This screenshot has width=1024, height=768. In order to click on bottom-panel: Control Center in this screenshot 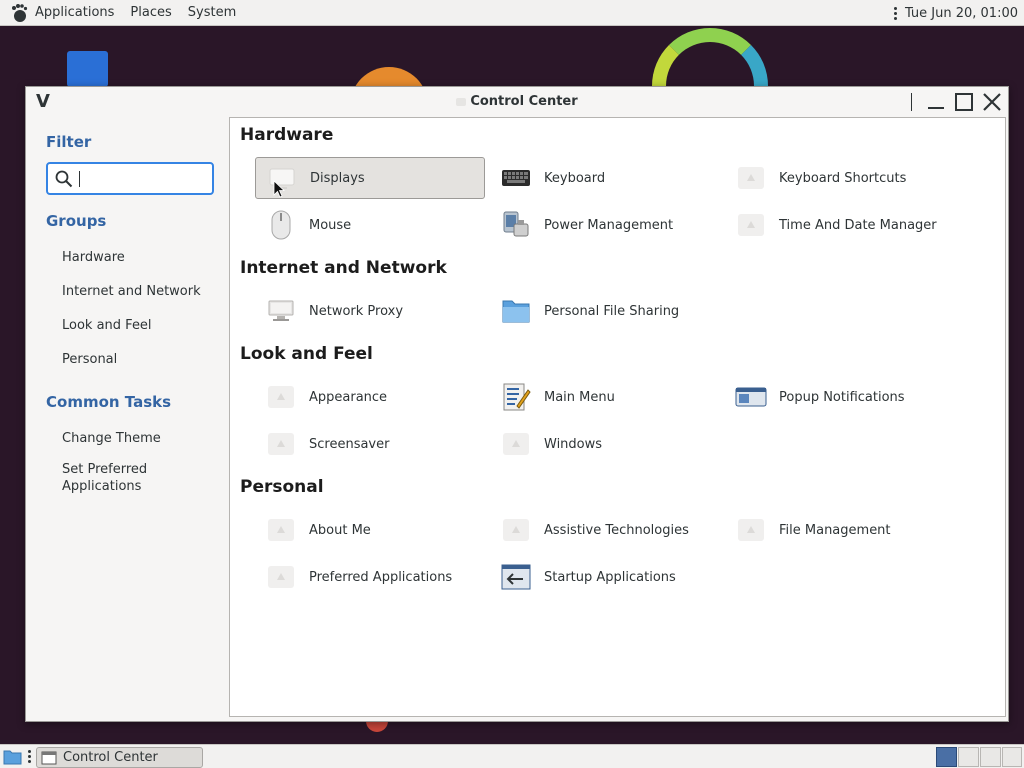, I will do `click(512, 756)`.